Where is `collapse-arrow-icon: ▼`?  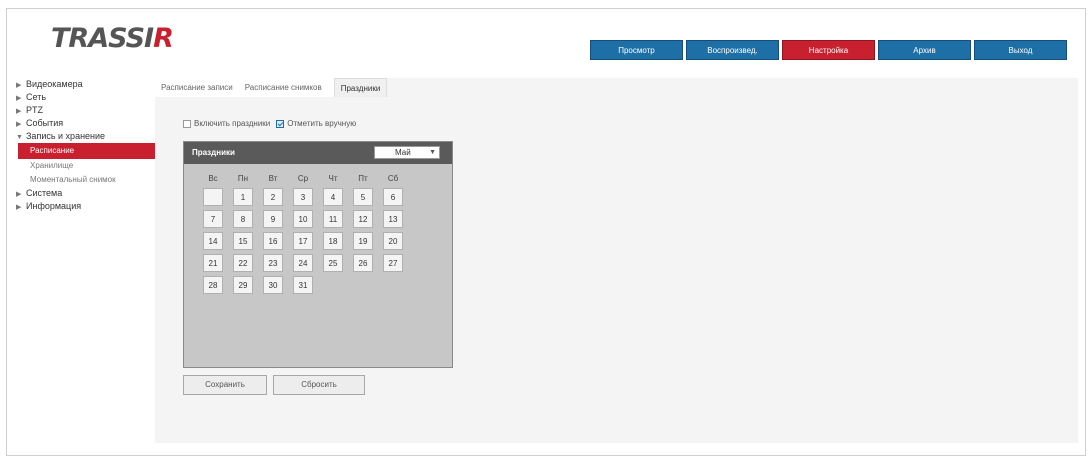 collapse-arrow-icon: ▼ is located at coordinates (19, 137).